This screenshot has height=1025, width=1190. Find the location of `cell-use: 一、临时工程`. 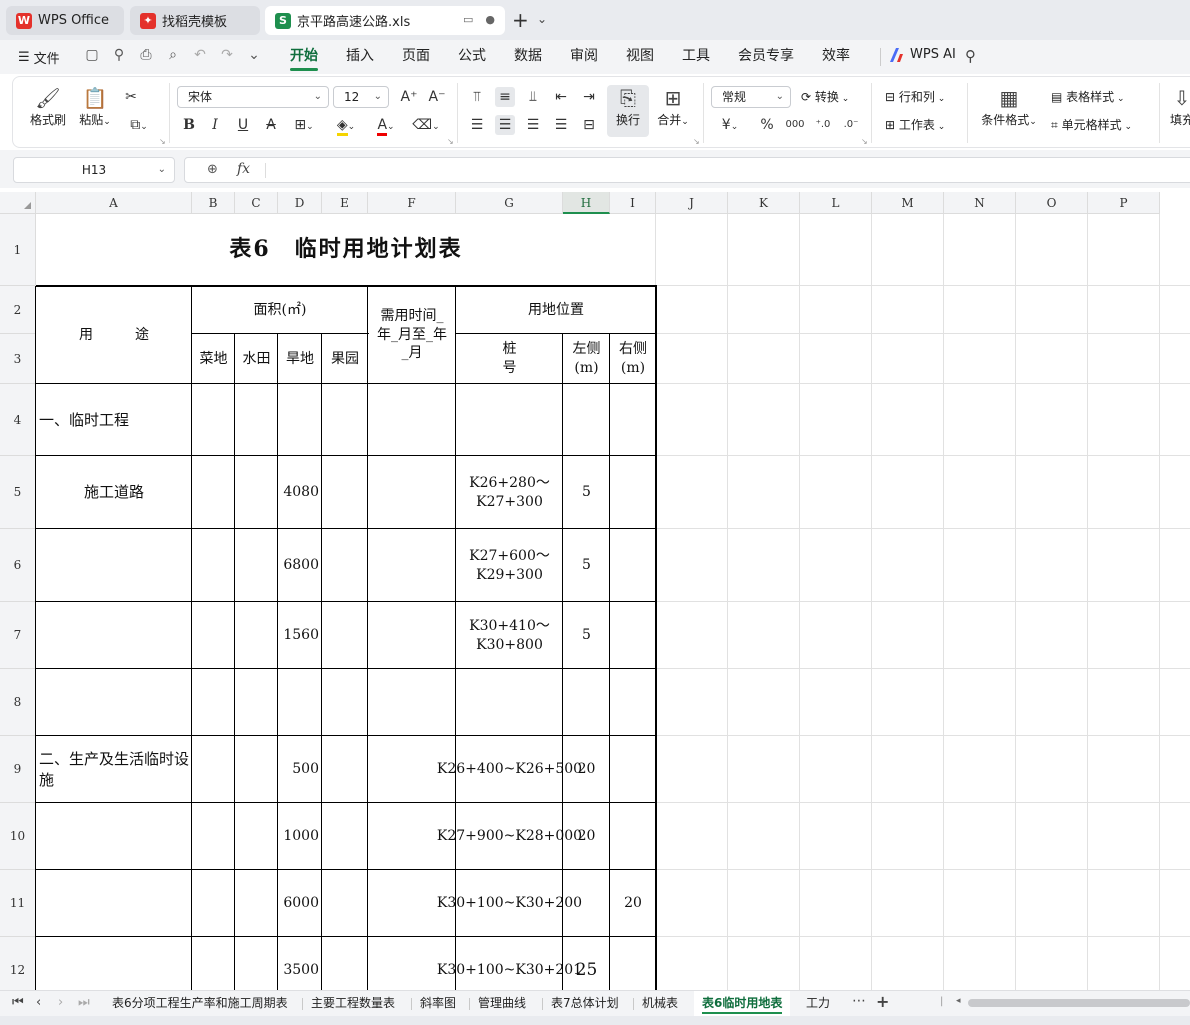

cell-use: 一、临时工程 is located at coordinates (114, 420).